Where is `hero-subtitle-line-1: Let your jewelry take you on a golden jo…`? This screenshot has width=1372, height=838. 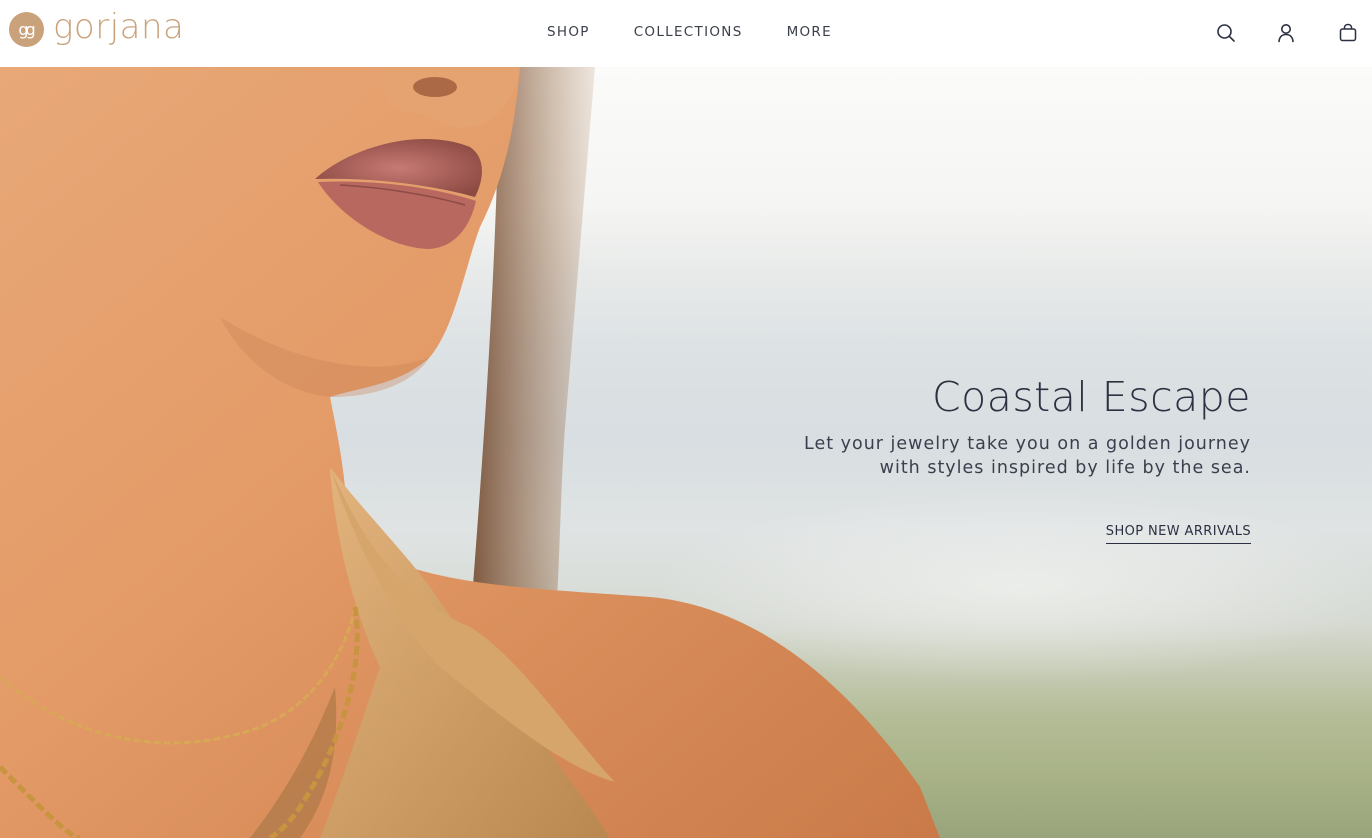
hero-subtitle-line-1: Let your jewelry take you on a golden jo… is located at coordinates (1027, 444).